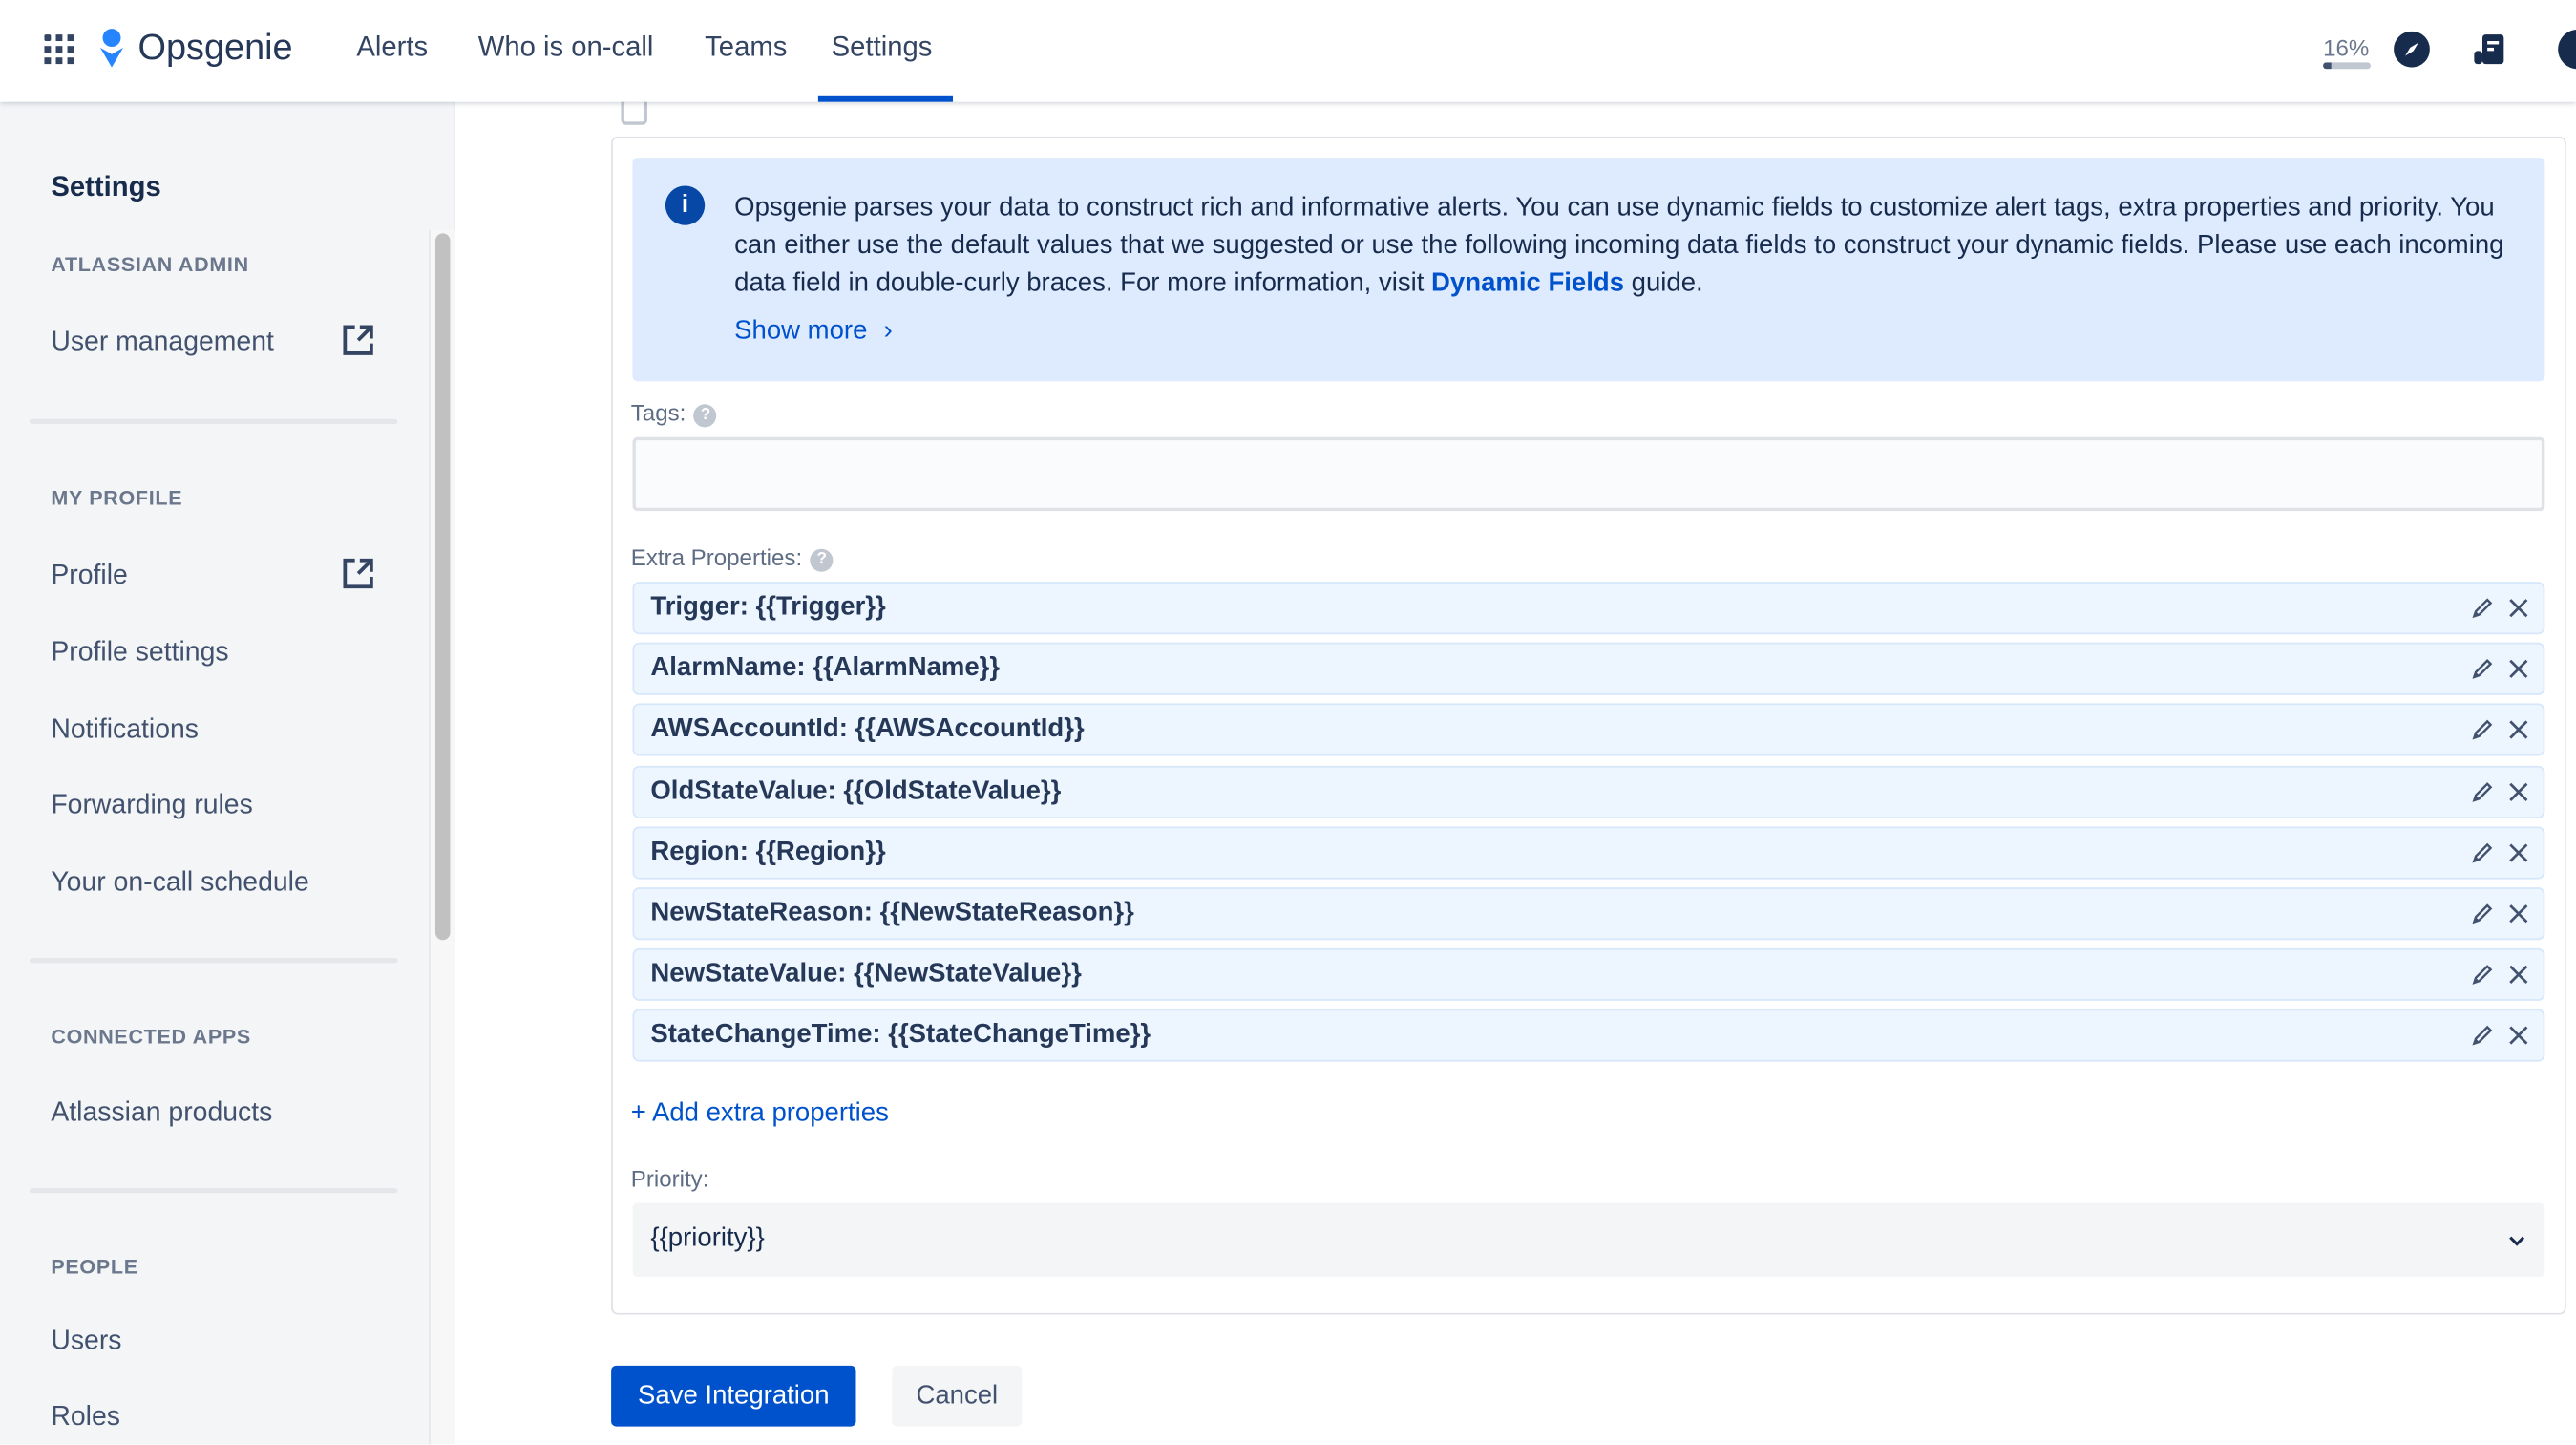 The width and height of the screenshot is (2576, 1445). What do you see at coordinates (139, 653) in the screenshot?
I see `sidebar-item-profile-settings: Profile settings` at bounding box center [139, 653].